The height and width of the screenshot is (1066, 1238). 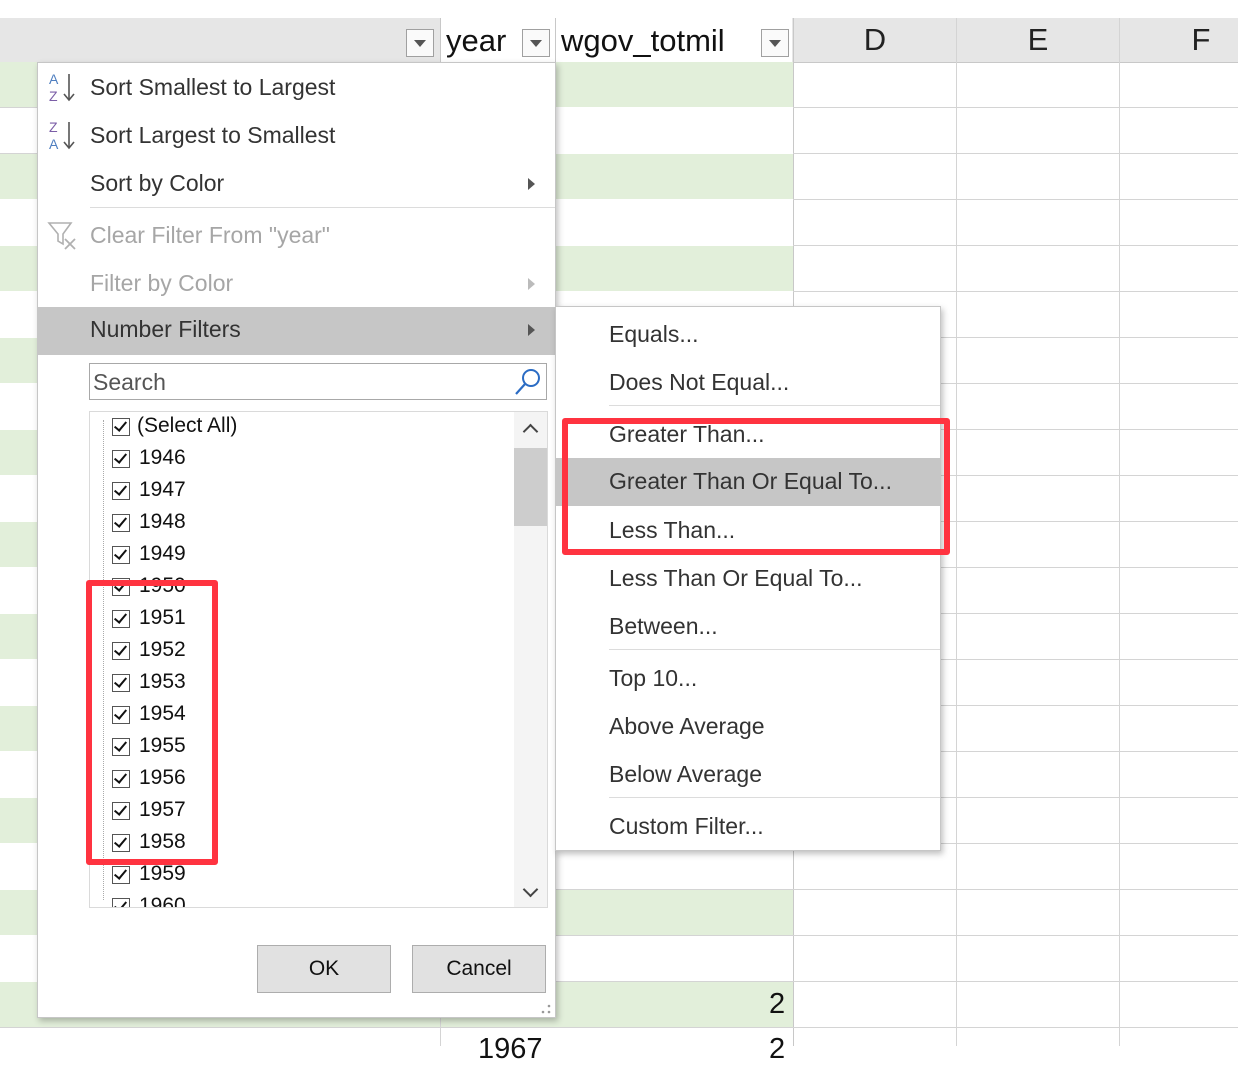 I want to click on list-item-label: 1959, so click(x=162, y=873).